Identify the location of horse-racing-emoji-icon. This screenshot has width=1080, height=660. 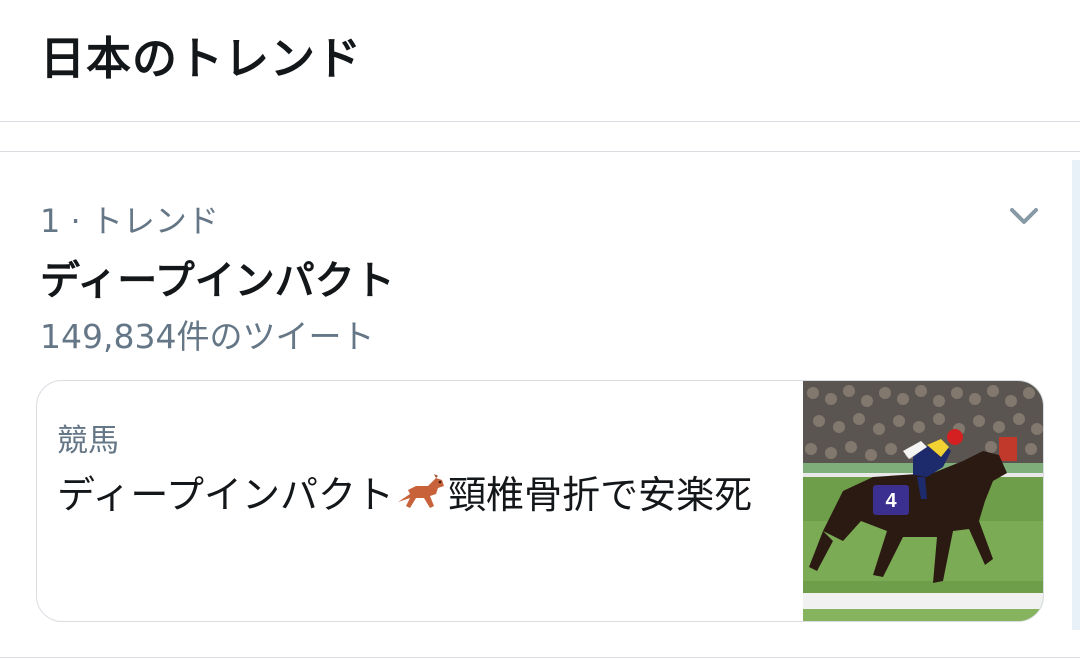
(421, 491).